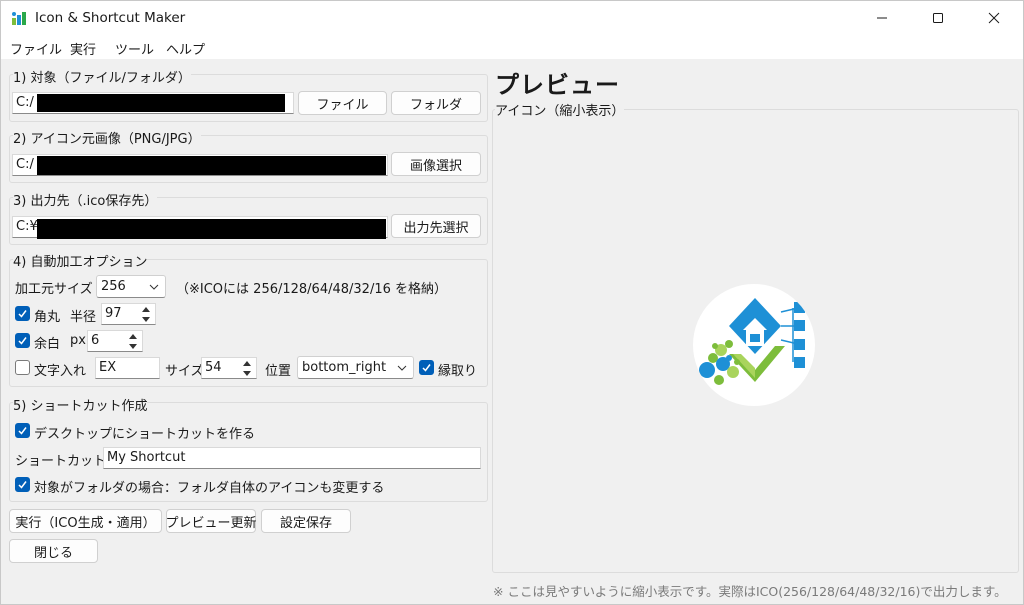 The image size is (1024, 605). Describe the element at coordinates (53, 551) in the screenshot. I see `close-button: 閉じる` at that location.